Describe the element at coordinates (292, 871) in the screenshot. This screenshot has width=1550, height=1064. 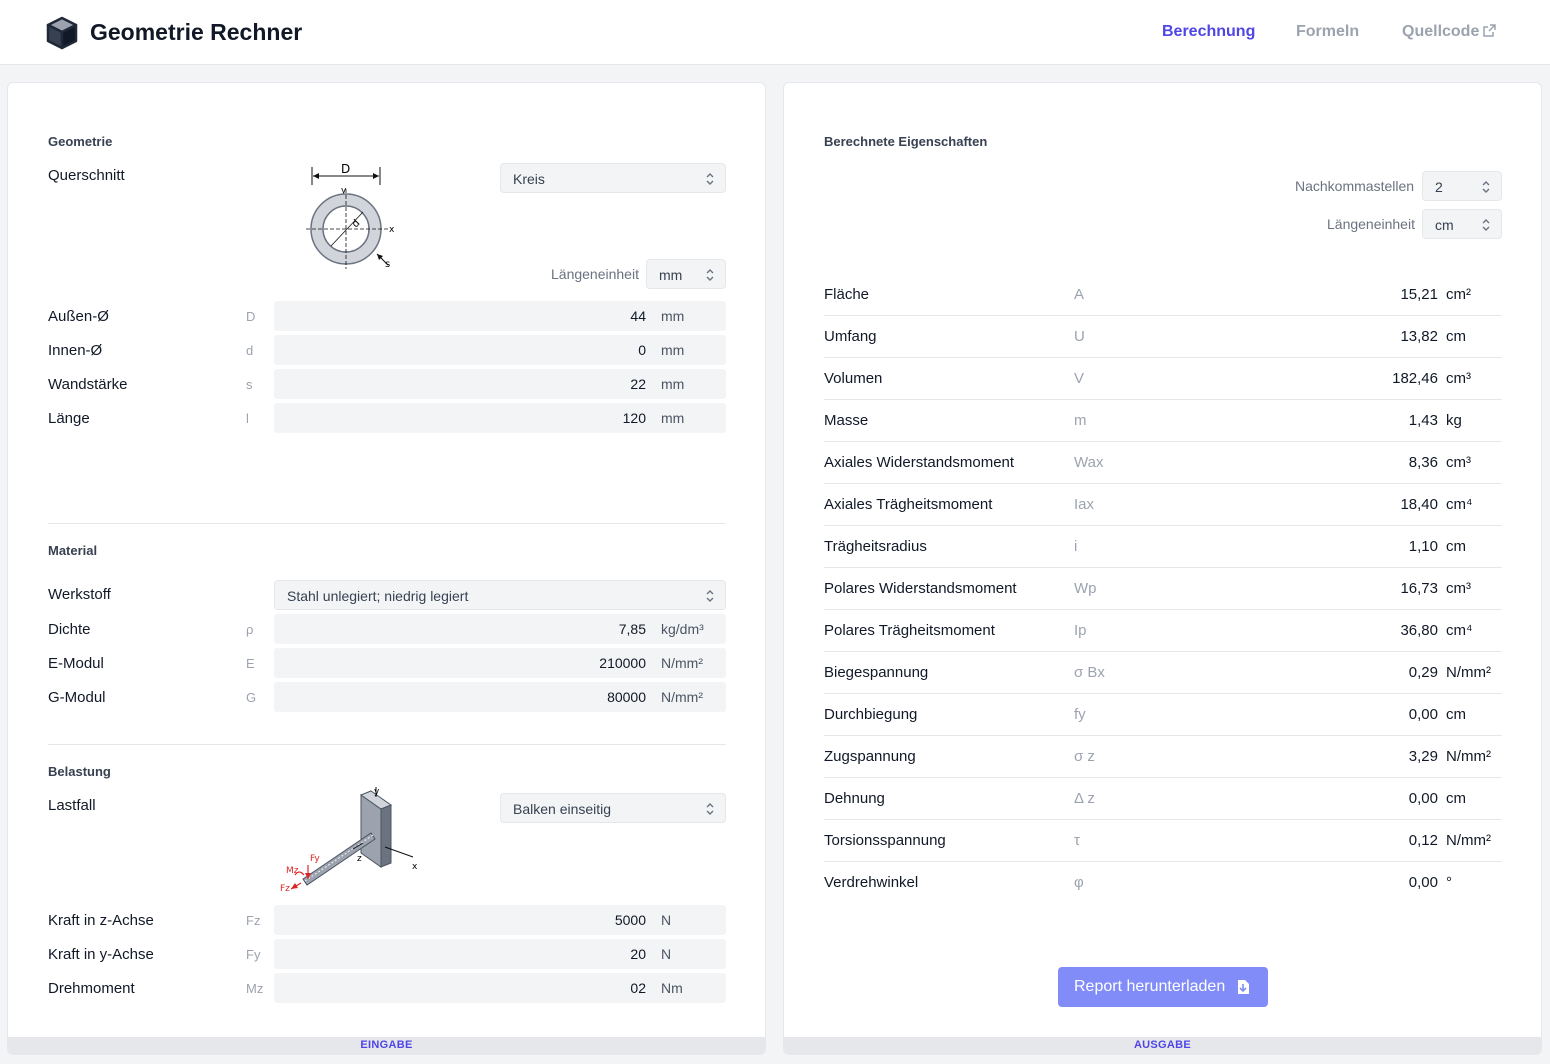
I see `load-label-Mz: Mz` at that location.